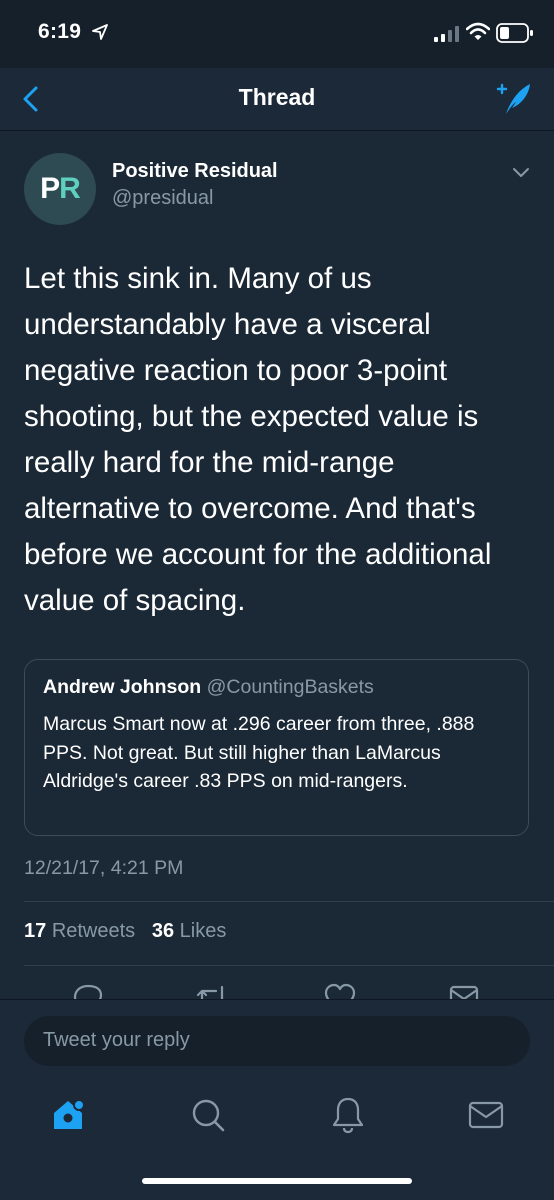  Describe the element at coordinates (348, 1115) in the screenshot. I see `notifications-icon` at that location.